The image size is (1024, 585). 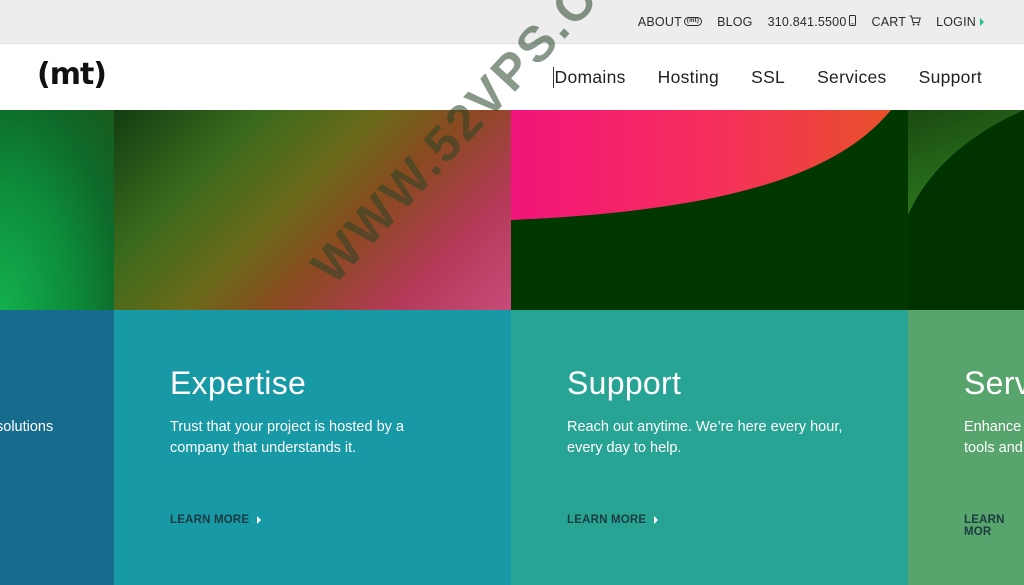 What do you see at coordinates (688, 77) in the screenshot?
I see `nav-hosting: Hosting` at bounding box center [688, 77].